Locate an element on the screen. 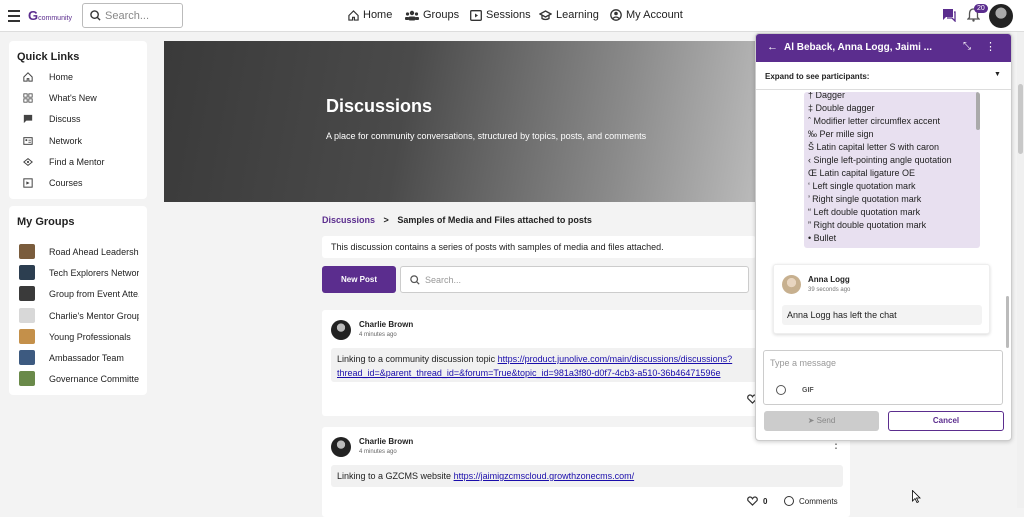 The width and height of the screenshot is (1024, 517). logo: Gcommunity is located at coordinates (50, 15).